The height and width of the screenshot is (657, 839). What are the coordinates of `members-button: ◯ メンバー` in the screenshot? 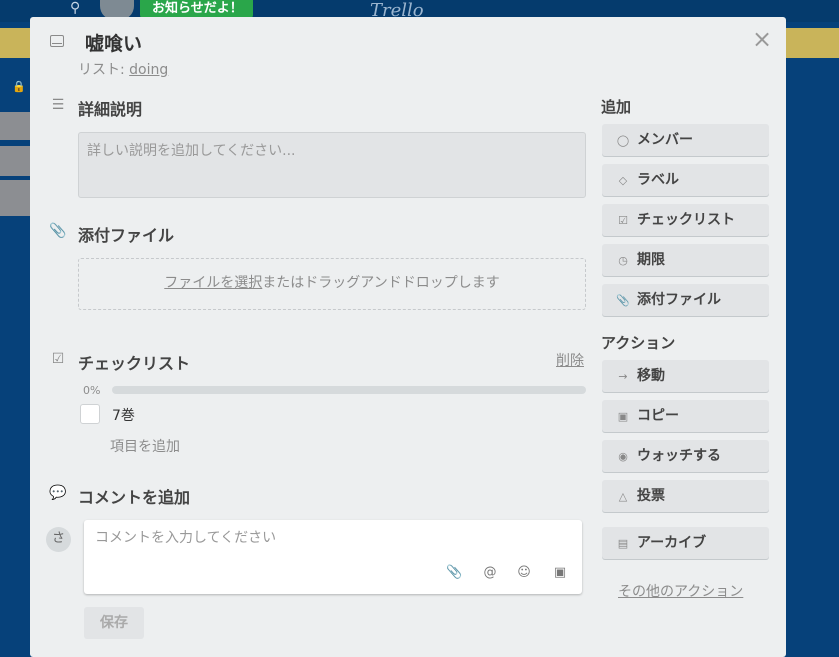 It's located at (685, 140).